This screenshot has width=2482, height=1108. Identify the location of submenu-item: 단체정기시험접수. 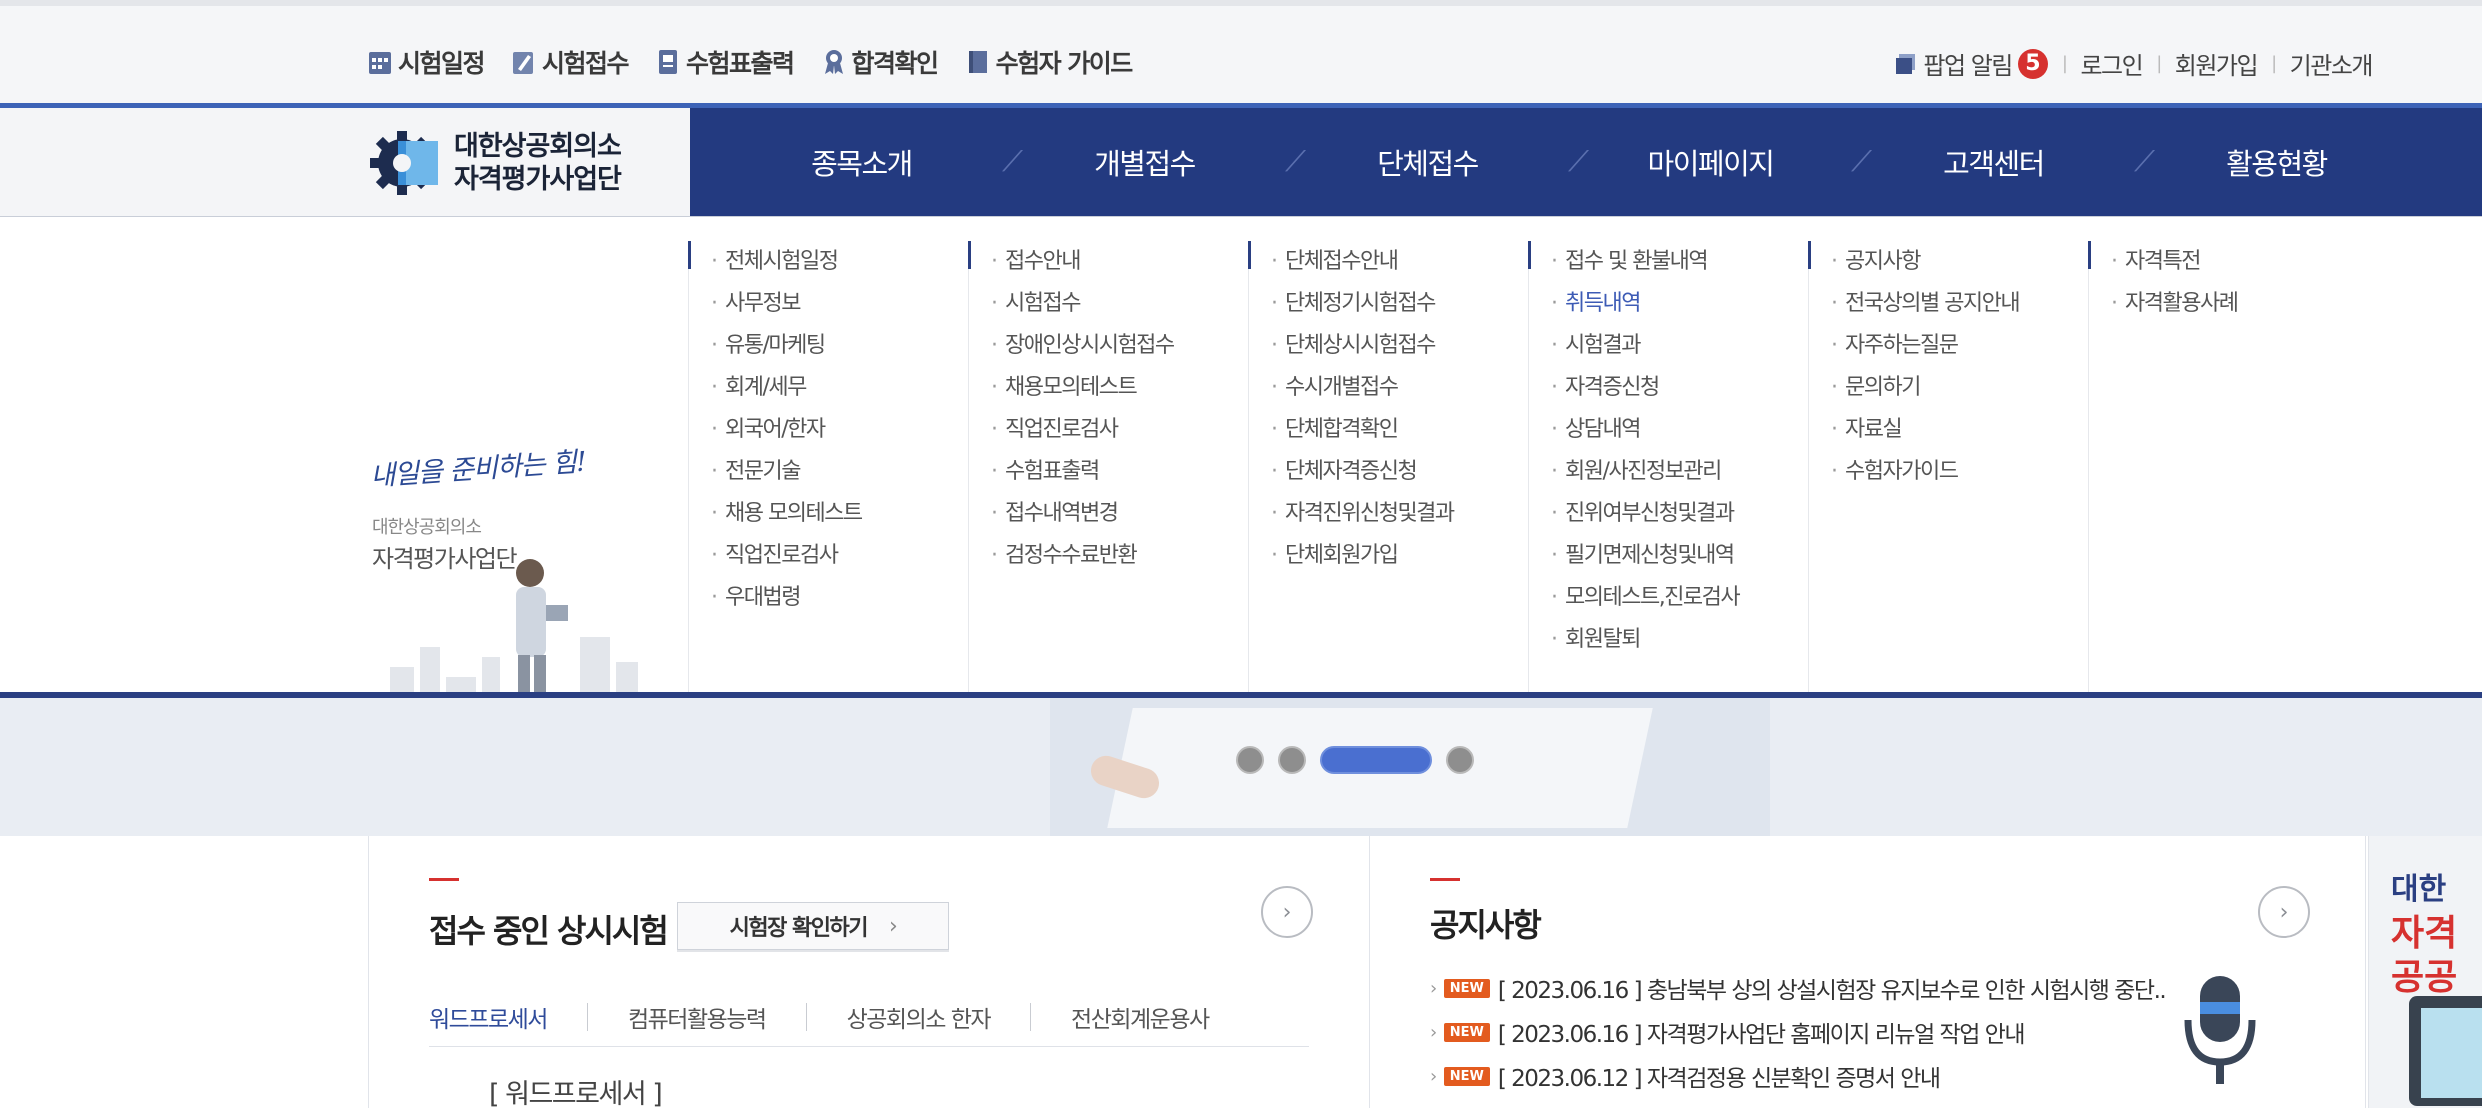
(1399, 304).